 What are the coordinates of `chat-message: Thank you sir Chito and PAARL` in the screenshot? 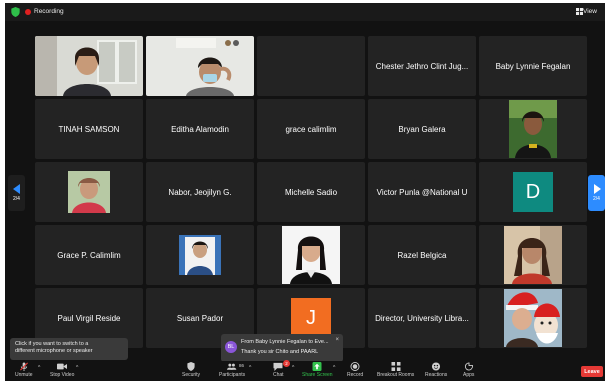 It's located at (280, 352).